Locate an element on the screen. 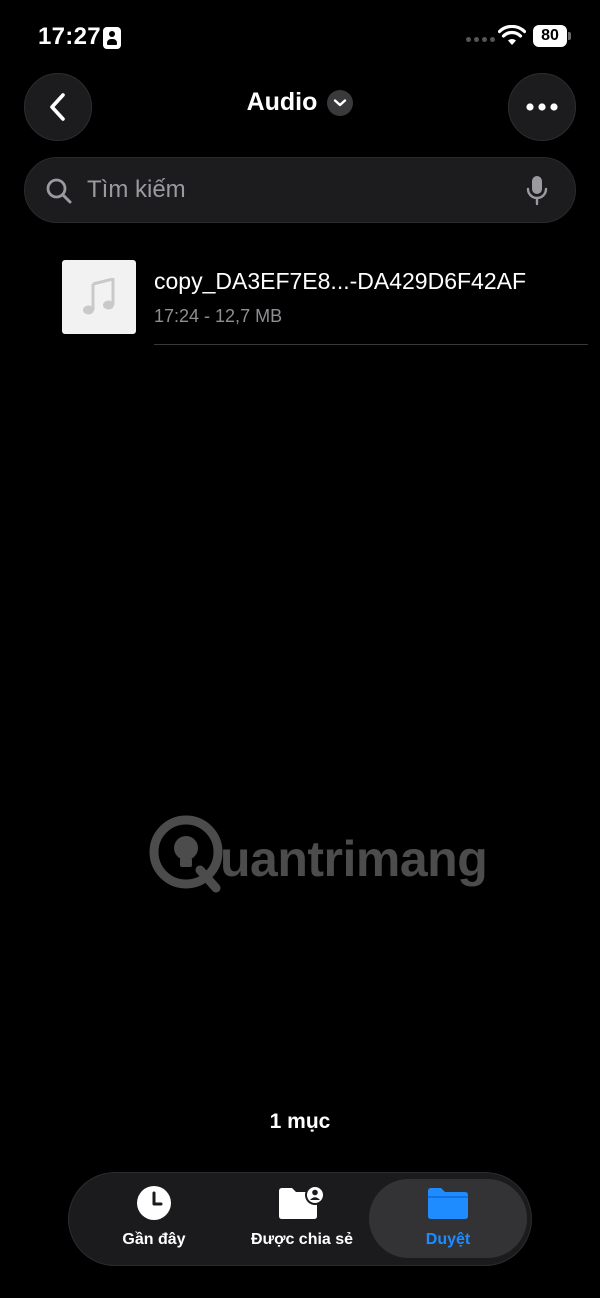  tab-shared: Được chia sẻ is located at coordinates (302, 1218).